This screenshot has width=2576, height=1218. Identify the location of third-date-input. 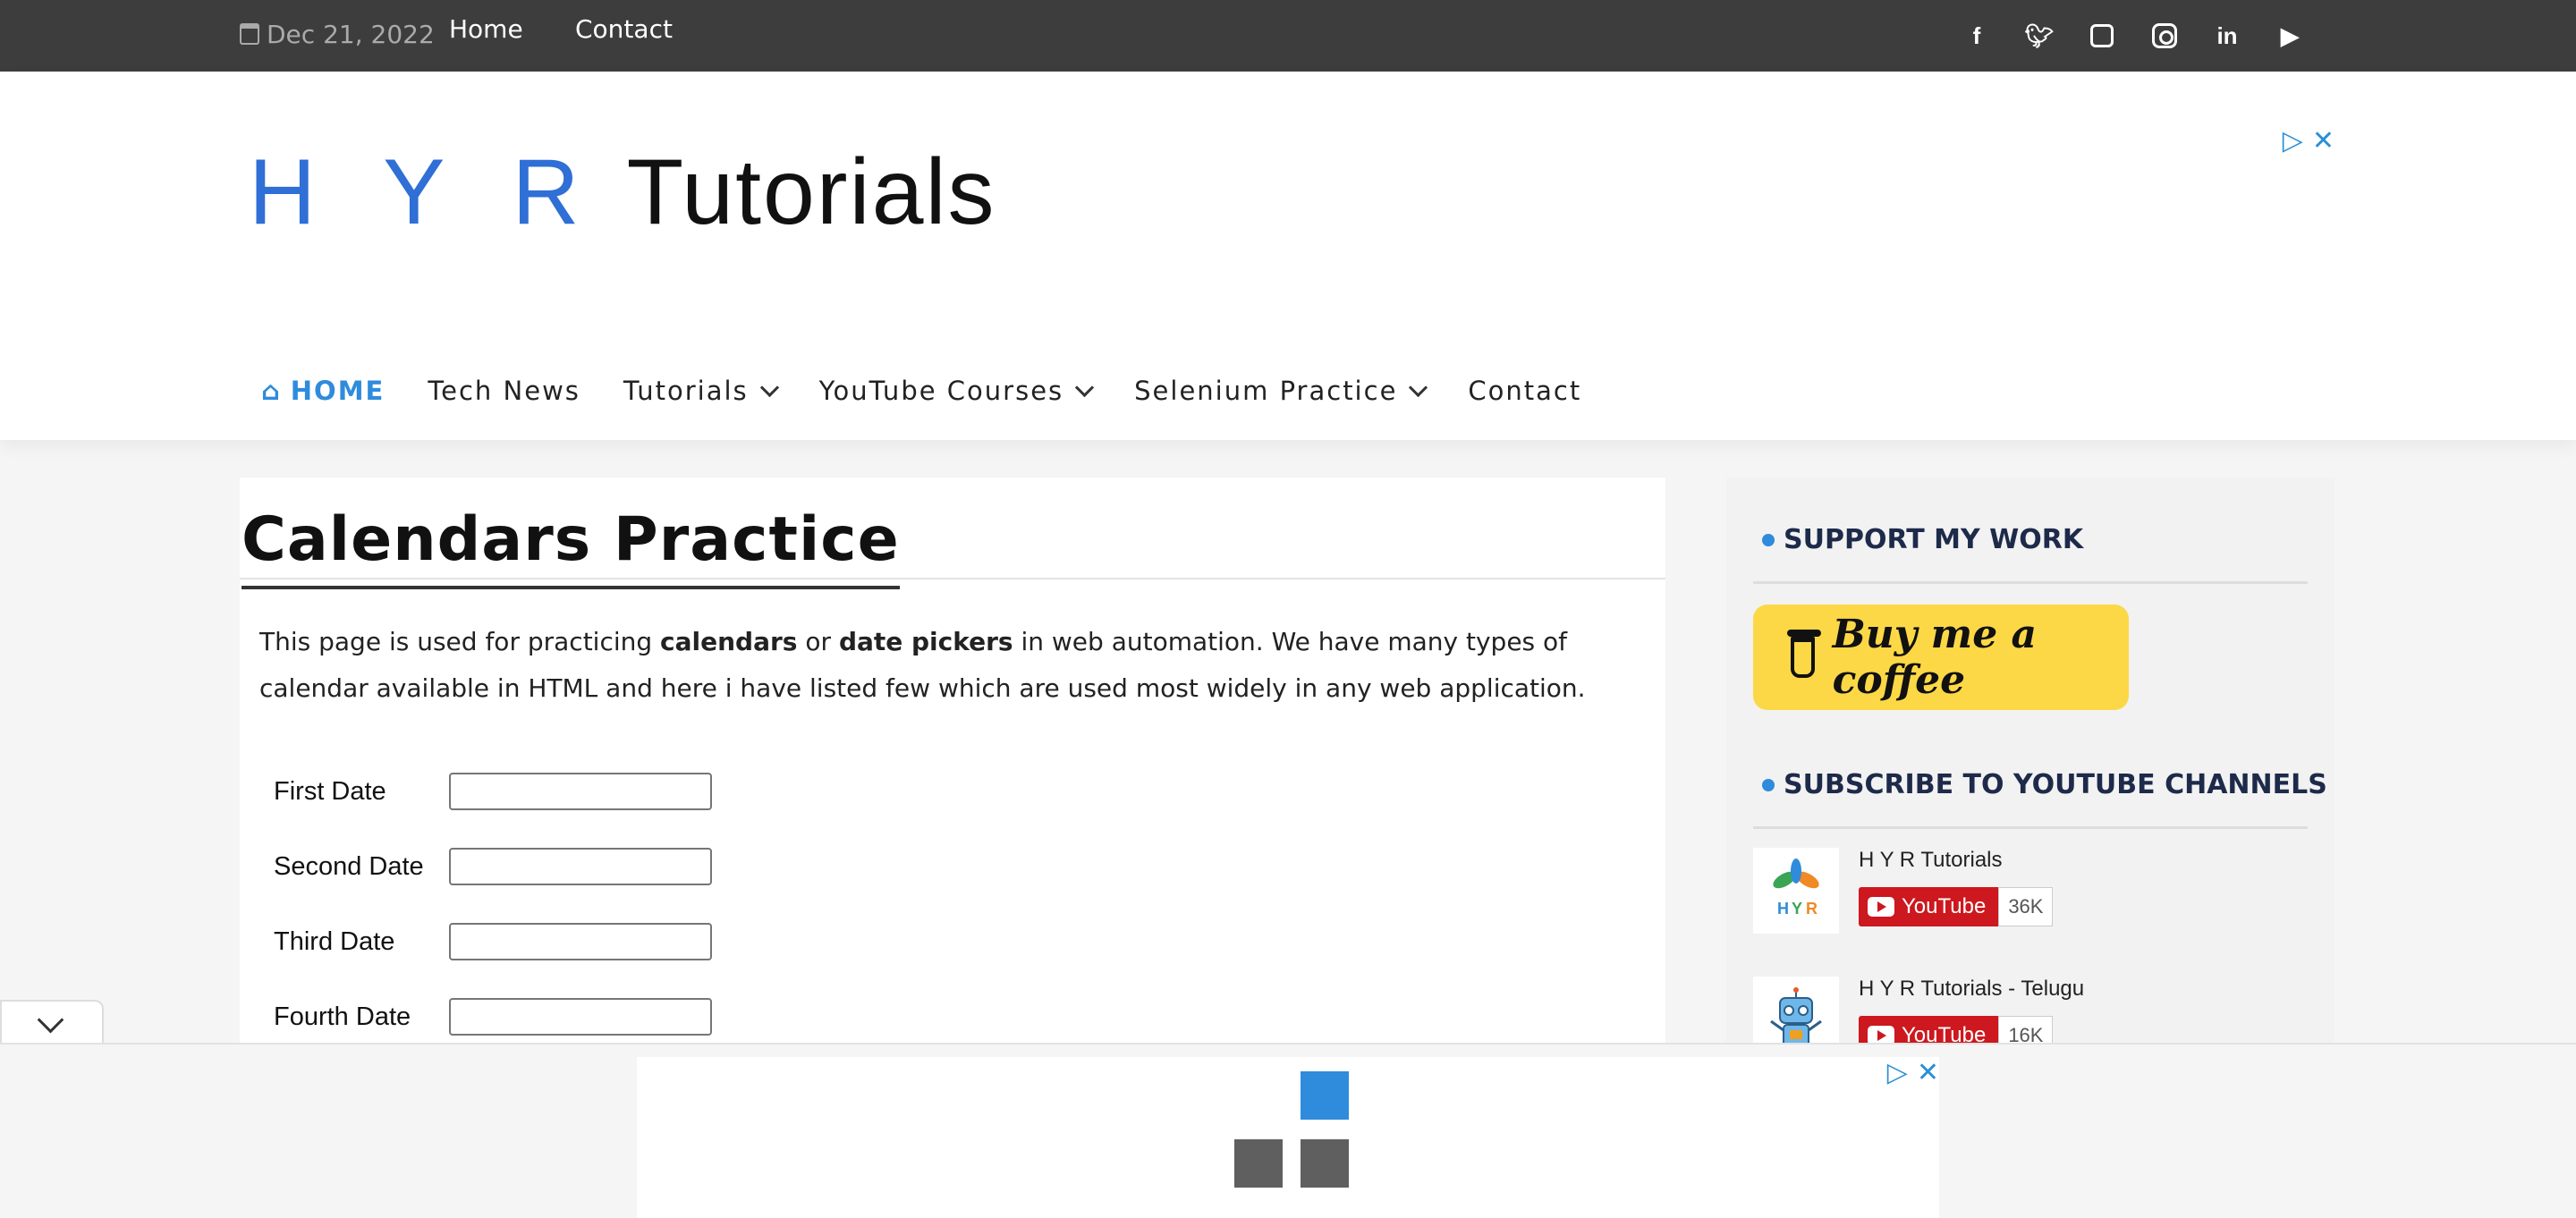
(580, 941).